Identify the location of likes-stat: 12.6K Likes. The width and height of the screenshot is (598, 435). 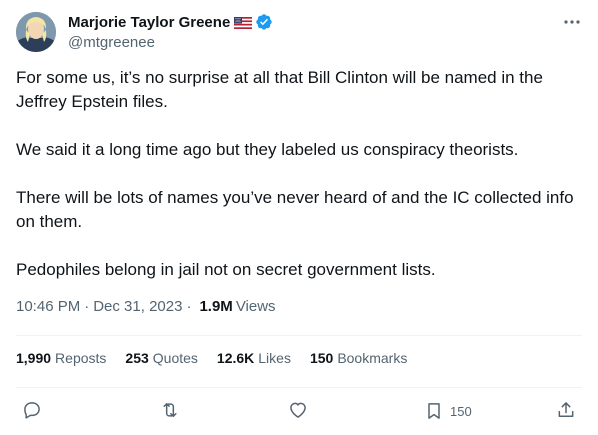
(254, 358).